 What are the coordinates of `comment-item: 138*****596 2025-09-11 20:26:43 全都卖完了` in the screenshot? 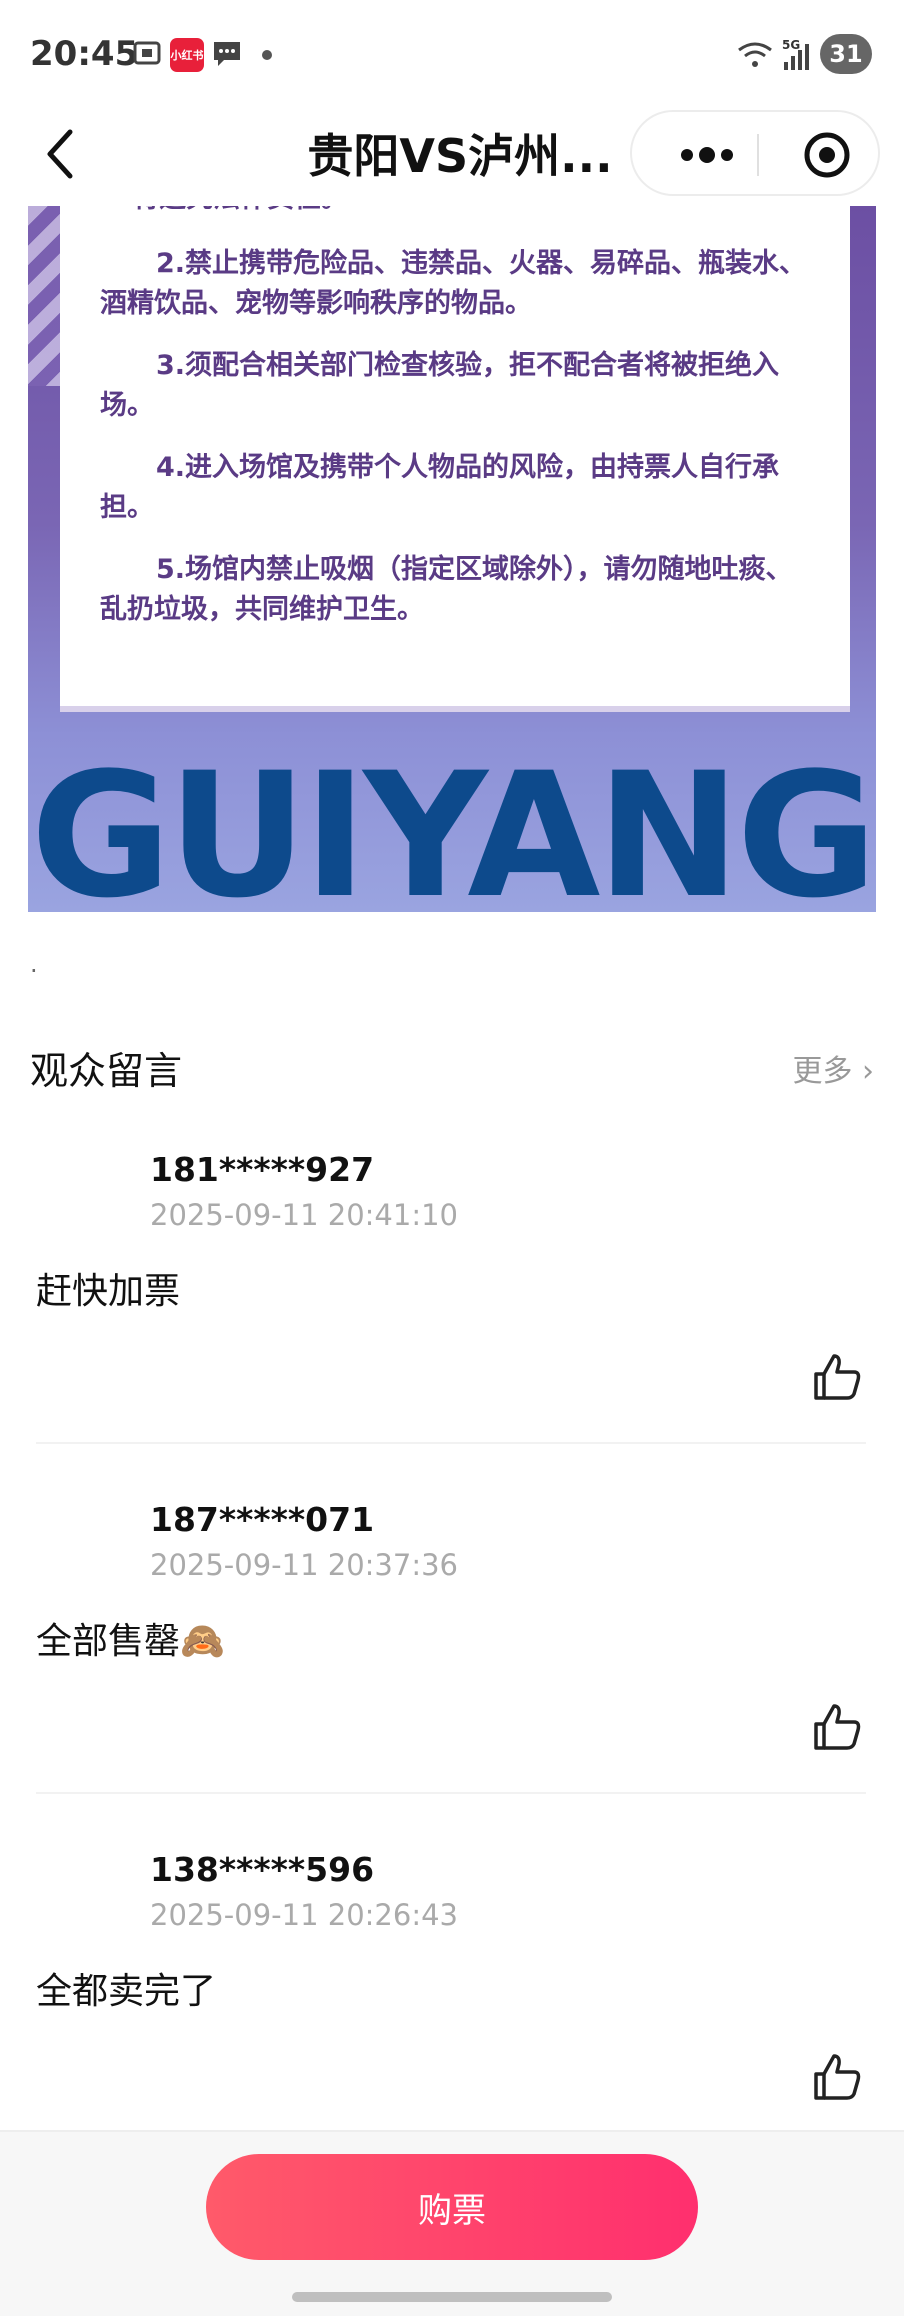 It's located at (452, 1990).